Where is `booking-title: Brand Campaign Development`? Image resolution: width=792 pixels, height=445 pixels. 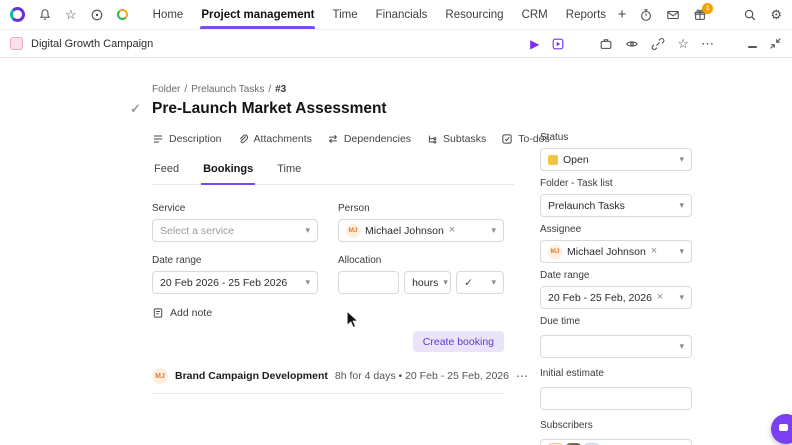 booking-title: Brand Campaign Development is located at coordinates (251, 376).